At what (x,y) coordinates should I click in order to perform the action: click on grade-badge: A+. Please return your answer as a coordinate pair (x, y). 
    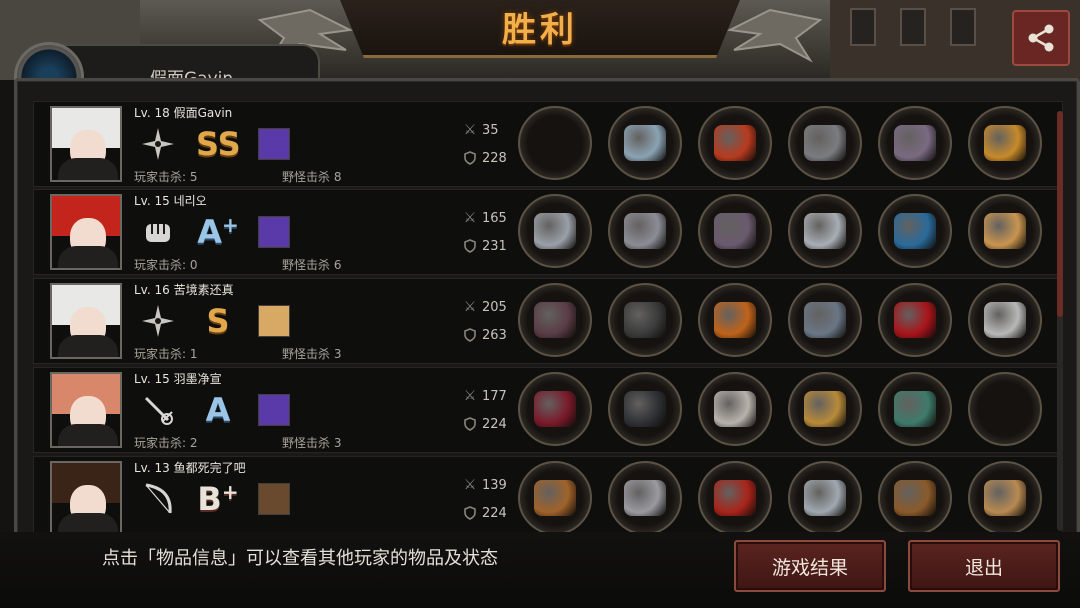
    Looking at the image, I should click on (218, 232).